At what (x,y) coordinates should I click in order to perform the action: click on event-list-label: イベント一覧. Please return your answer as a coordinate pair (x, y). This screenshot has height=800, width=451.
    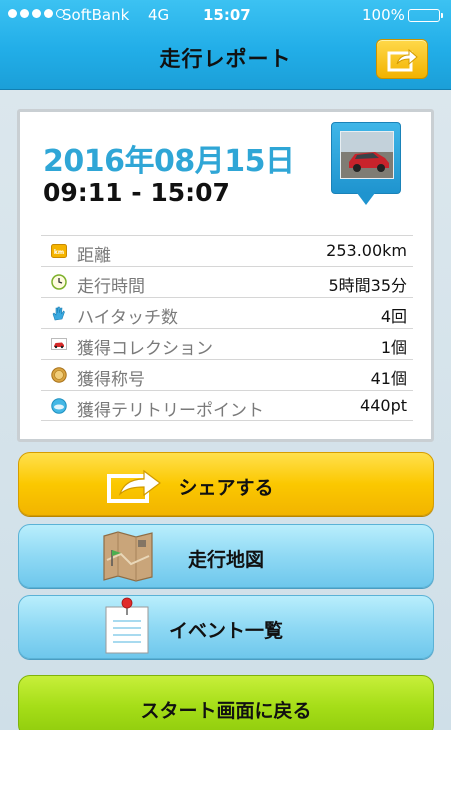
    Looking at the image, I should click on (225, 631).